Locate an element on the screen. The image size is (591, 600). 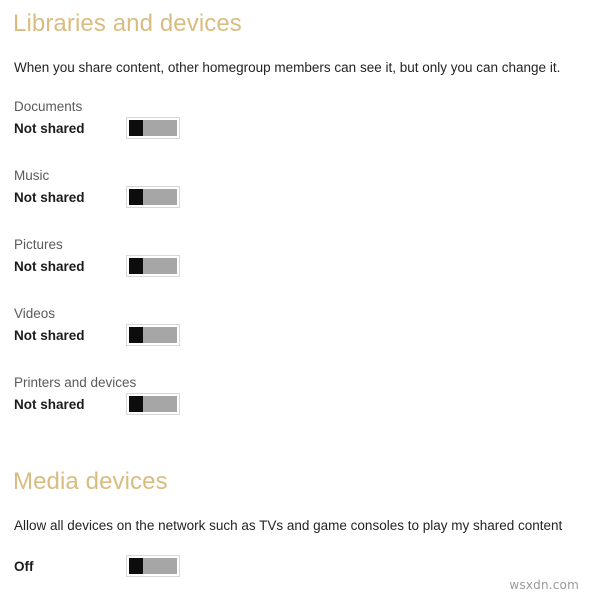
share-row-state-printers-and-devices: Not shared is located at coordinates (49, 404).